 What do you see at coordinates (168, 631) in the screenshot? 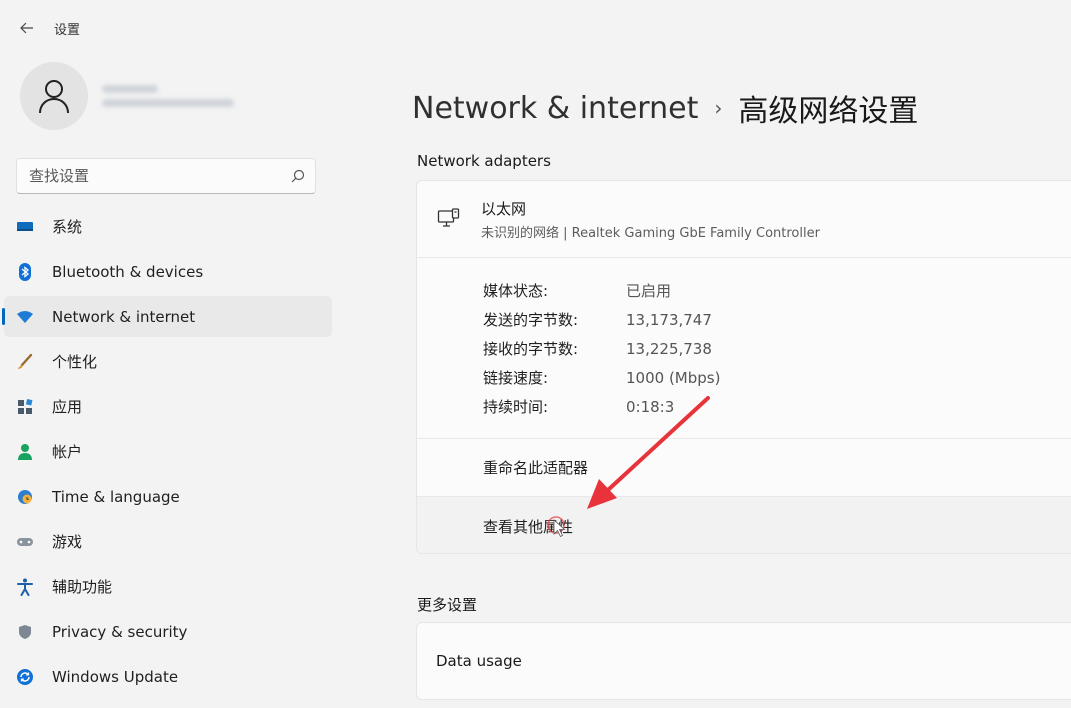
I see `sidebar-item-privacy-security: Privacy & security` at bounding box center [168, 631].